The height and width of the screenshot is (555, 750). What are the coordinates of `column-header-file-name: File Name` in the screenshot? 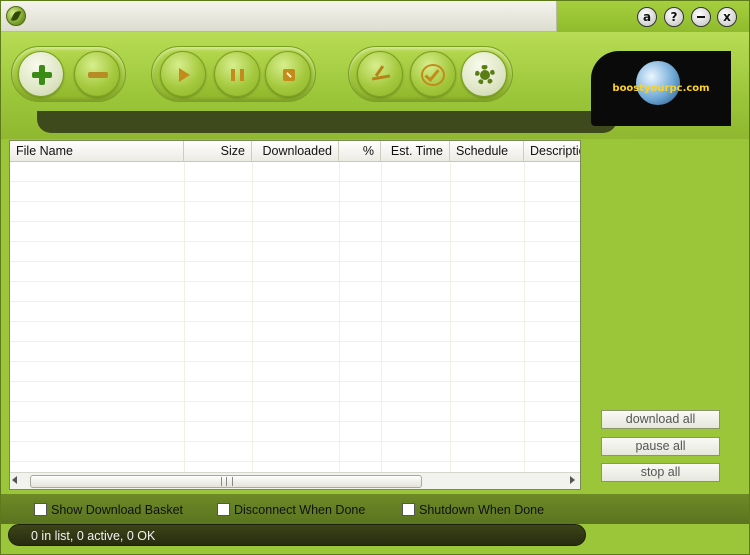 It's located at (97, 151).